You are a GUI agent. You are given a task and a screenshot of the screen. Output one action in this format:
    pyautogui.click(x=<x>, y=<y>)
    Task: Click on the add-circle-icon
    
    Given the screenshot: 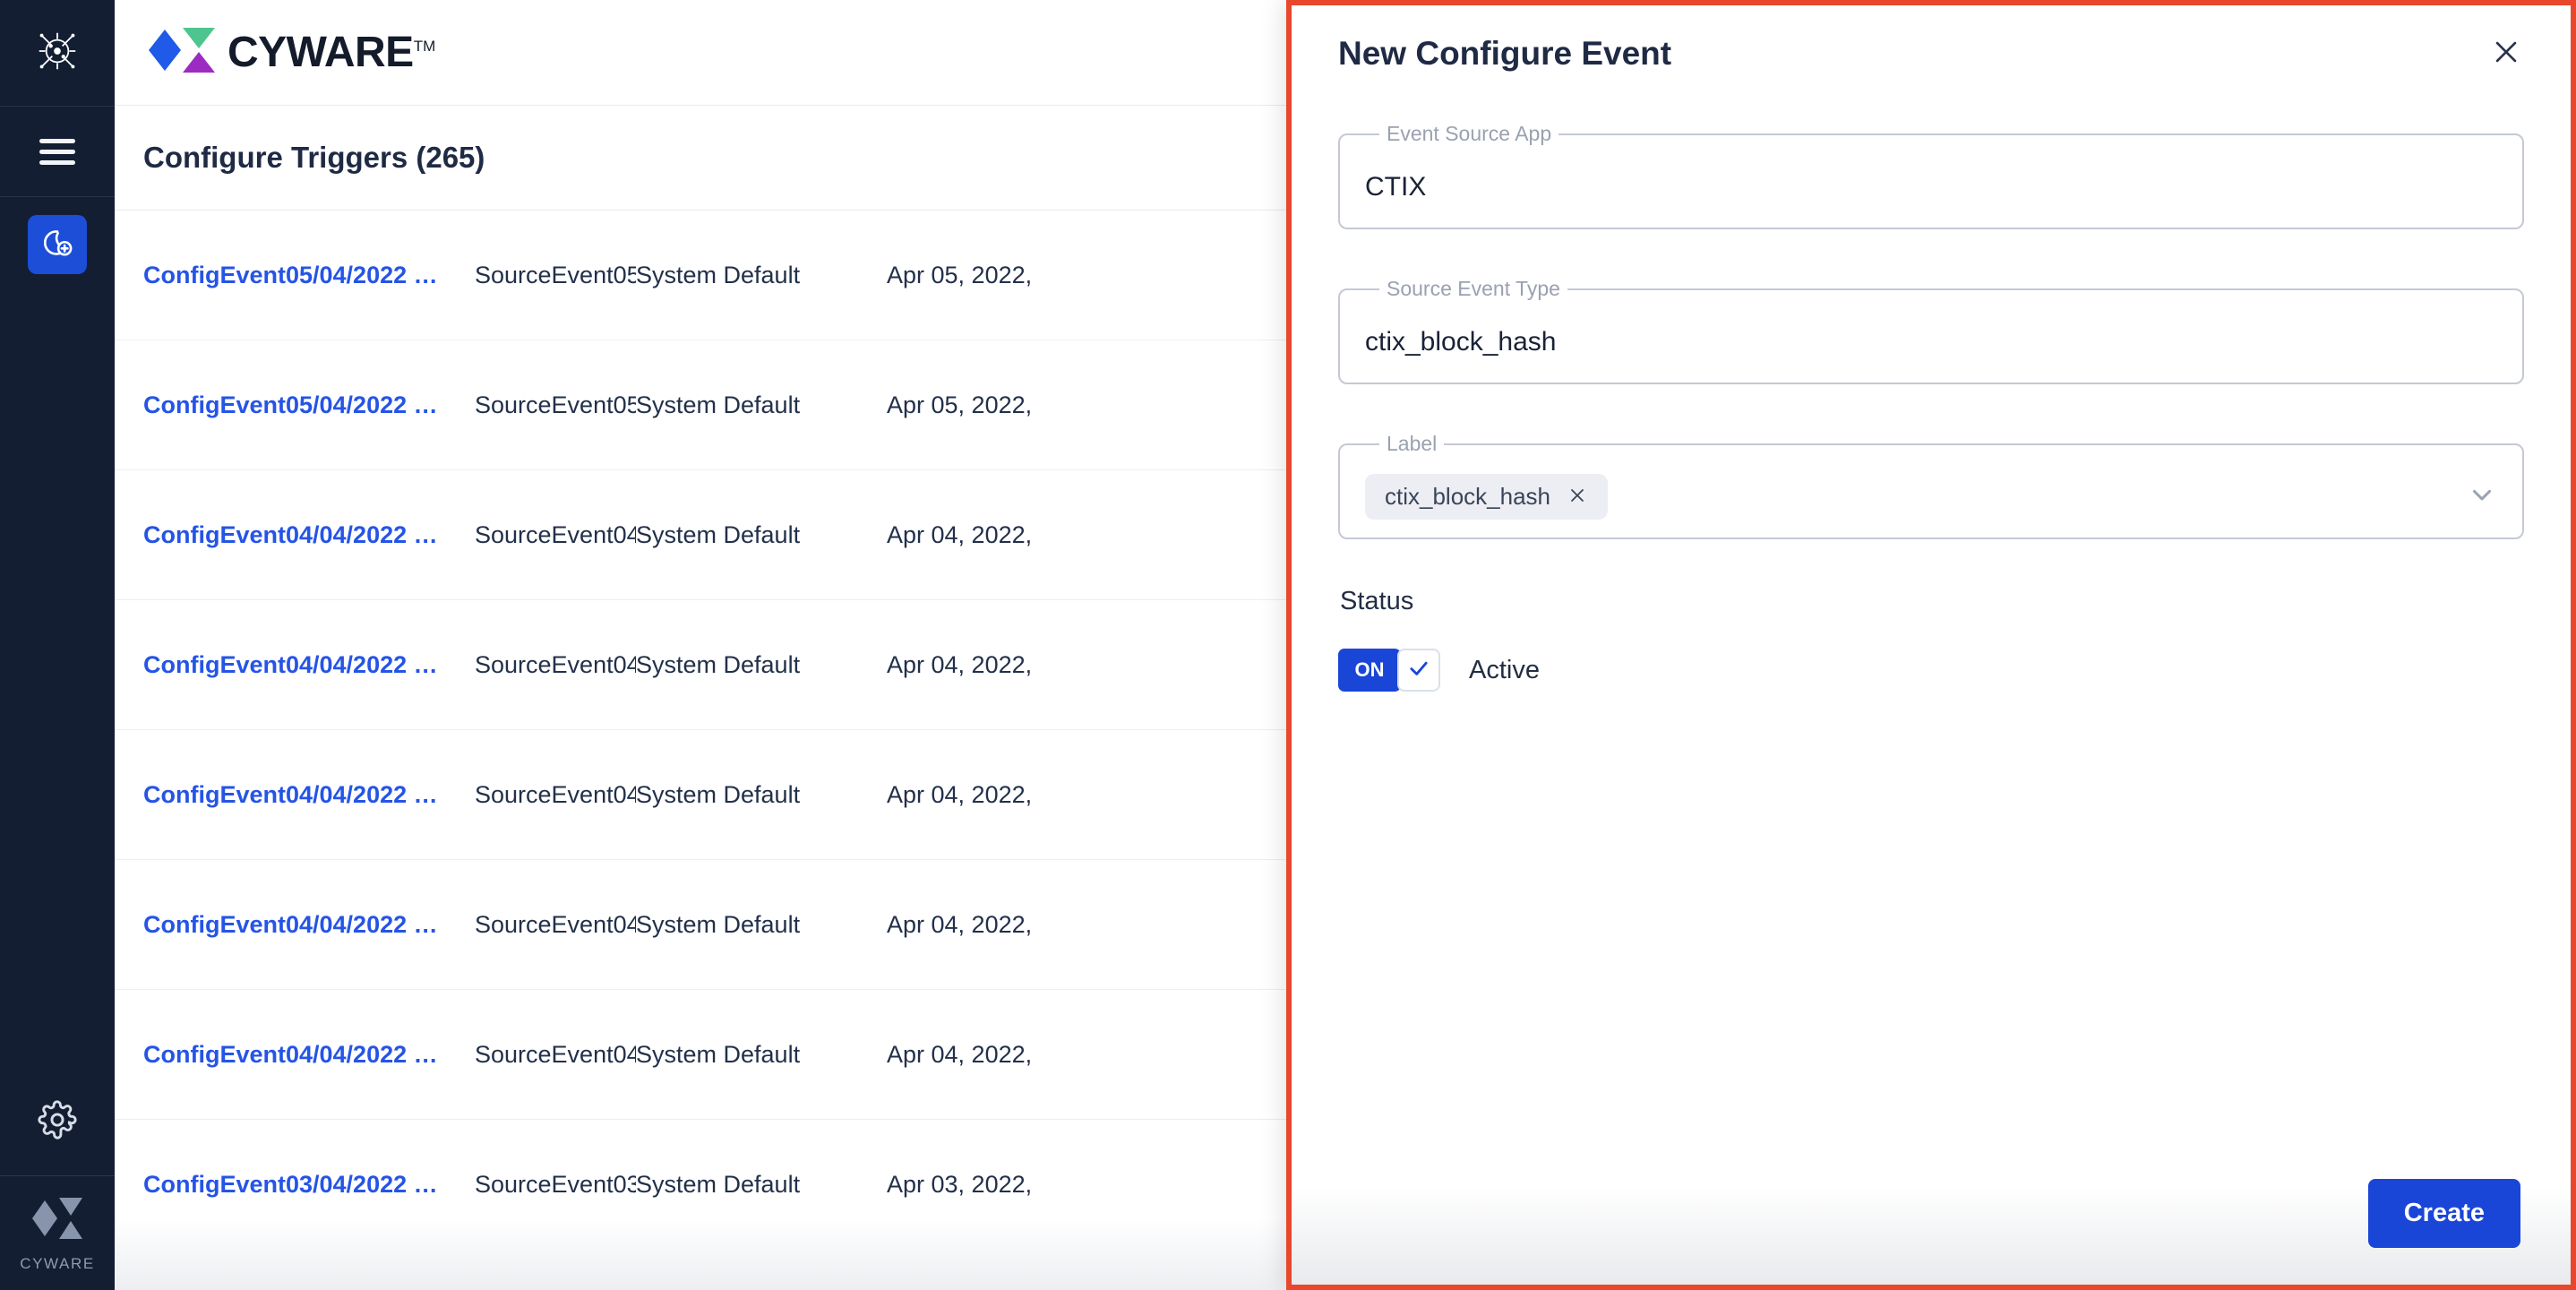 What is the action you would take?
    pyautogui.click(x=57, y=245)
    